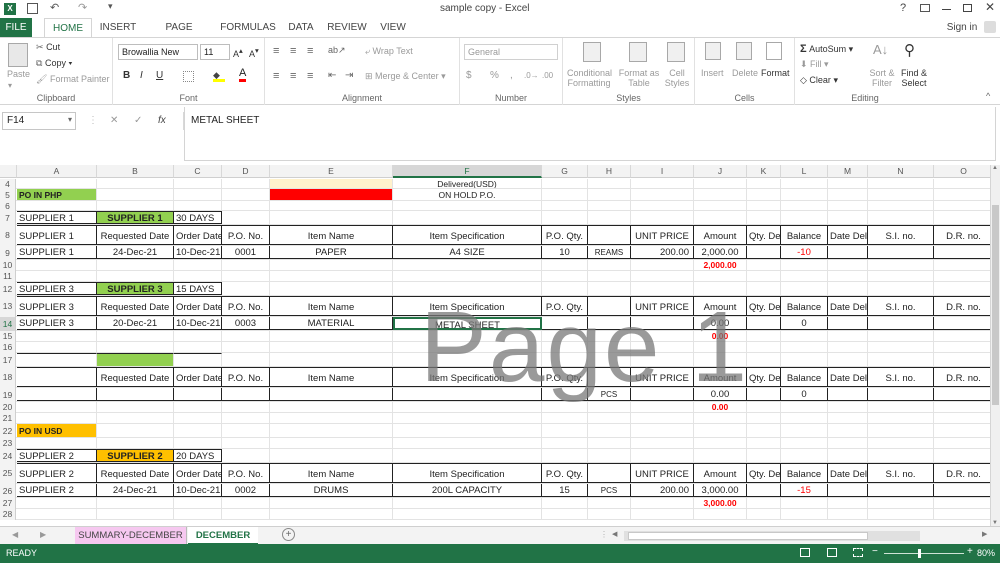 The height and width of the screenshot is (563, 1000). Describe the element at coordinates (467, 490) in the screenshot. I see `cell-f26: 200L CAPACITY` at that location.